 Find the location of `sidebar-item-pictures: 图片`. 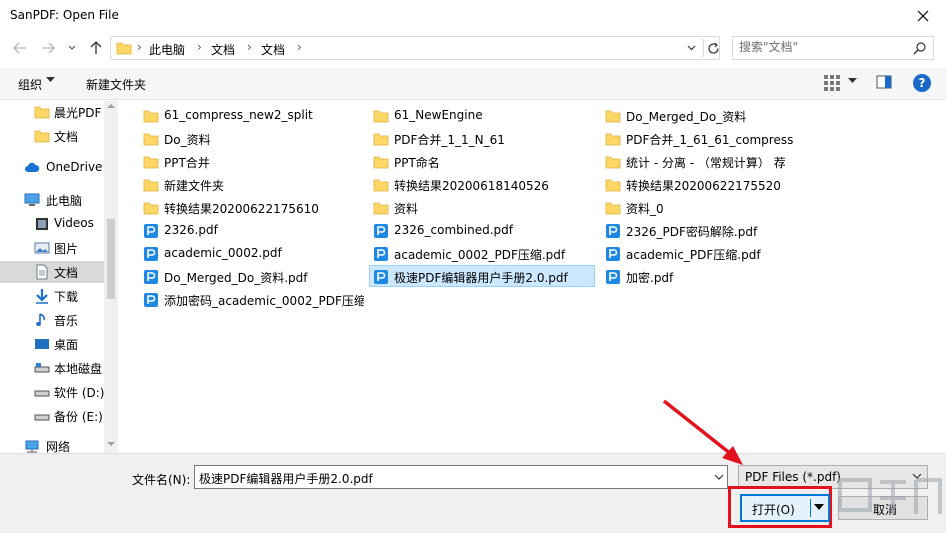

sidebar-item-pictures: 图片 is located at coordinates (52, 248).